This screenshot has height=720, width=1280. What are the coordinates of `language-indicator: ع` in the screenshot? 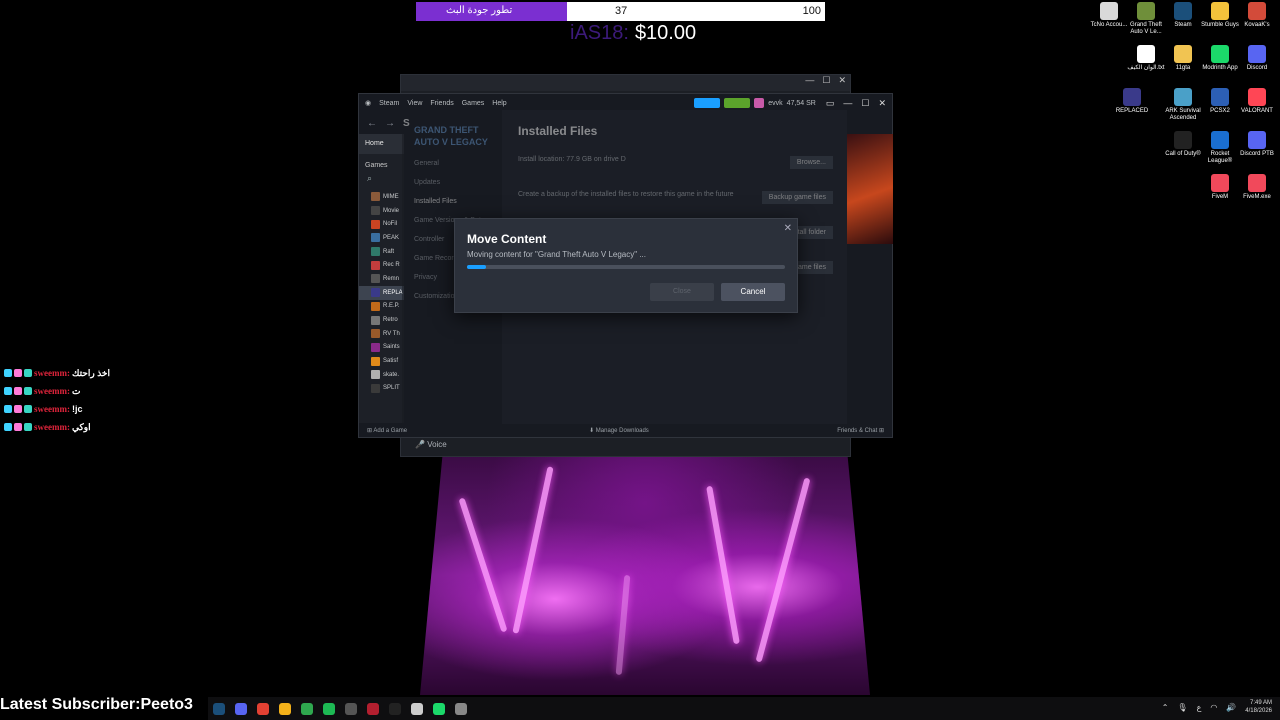 It's located at (1199, 707).